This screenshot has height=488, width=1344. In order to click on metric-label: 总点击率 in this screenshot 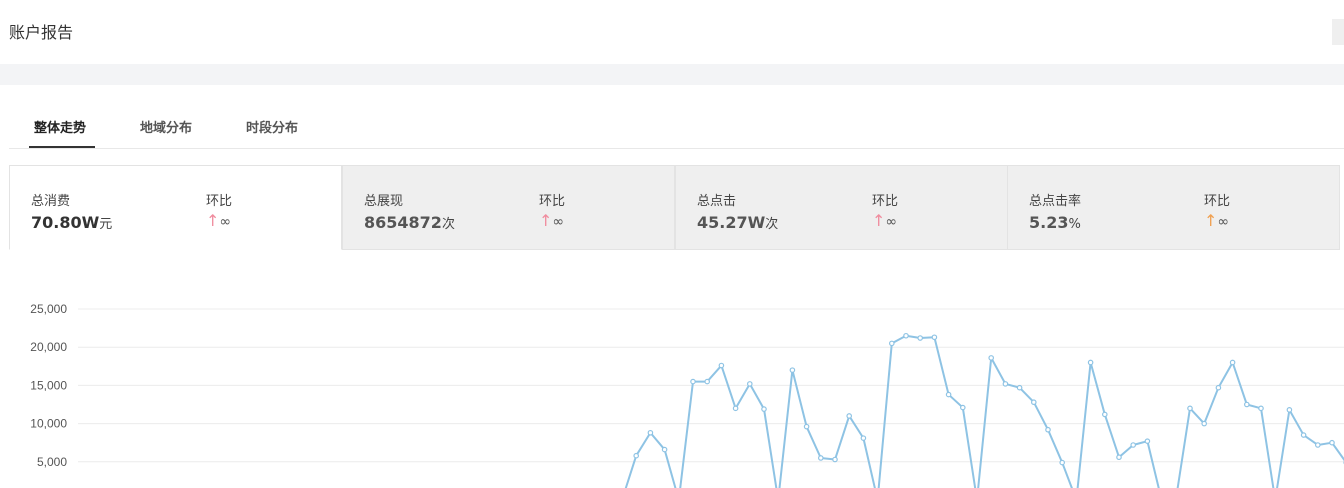, I will do `click(1055, 201)`.